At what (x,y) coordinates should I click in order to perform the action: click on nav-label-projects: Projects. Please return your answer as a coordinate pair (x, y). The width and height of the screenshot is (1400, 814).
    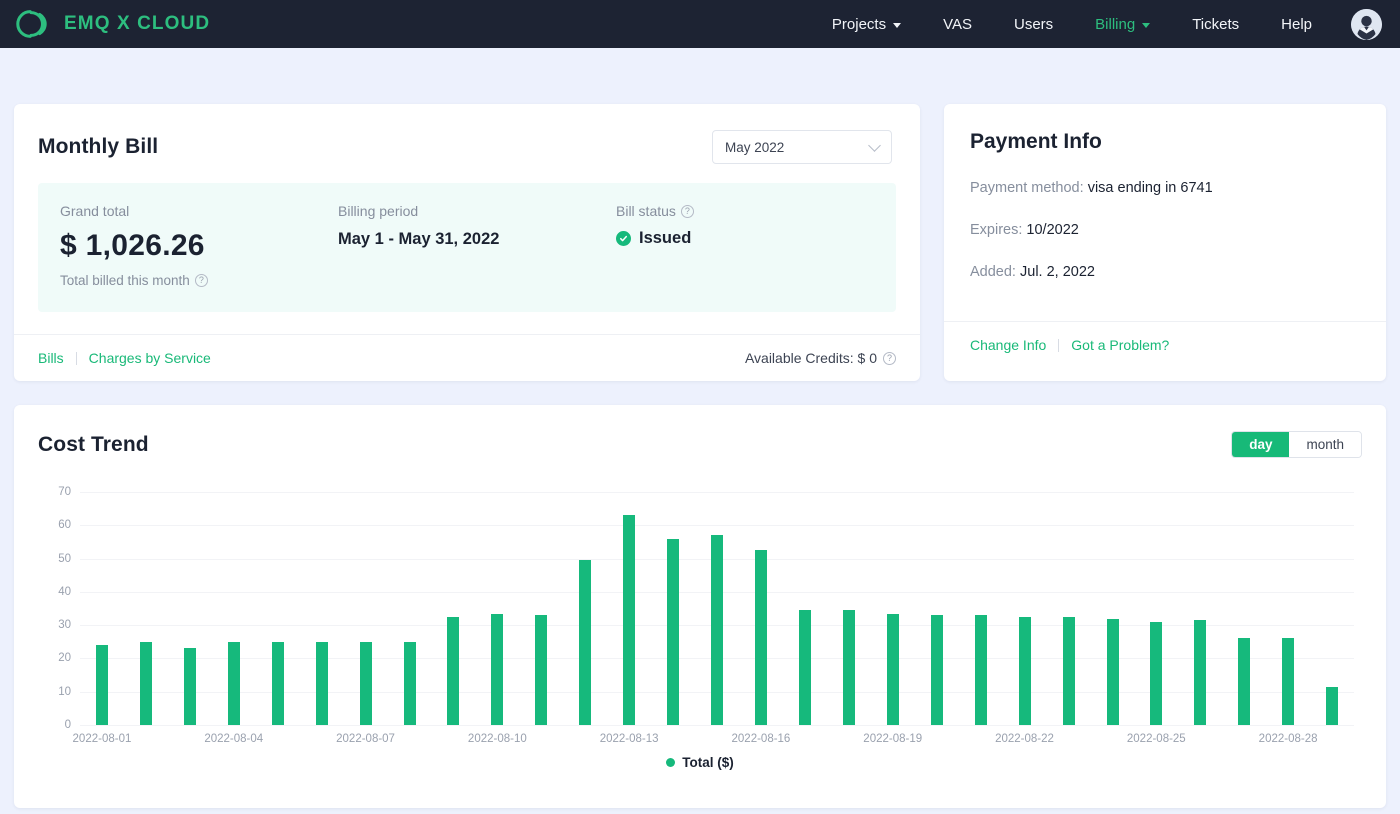
    Looking at the image, I should click on (859, 24).